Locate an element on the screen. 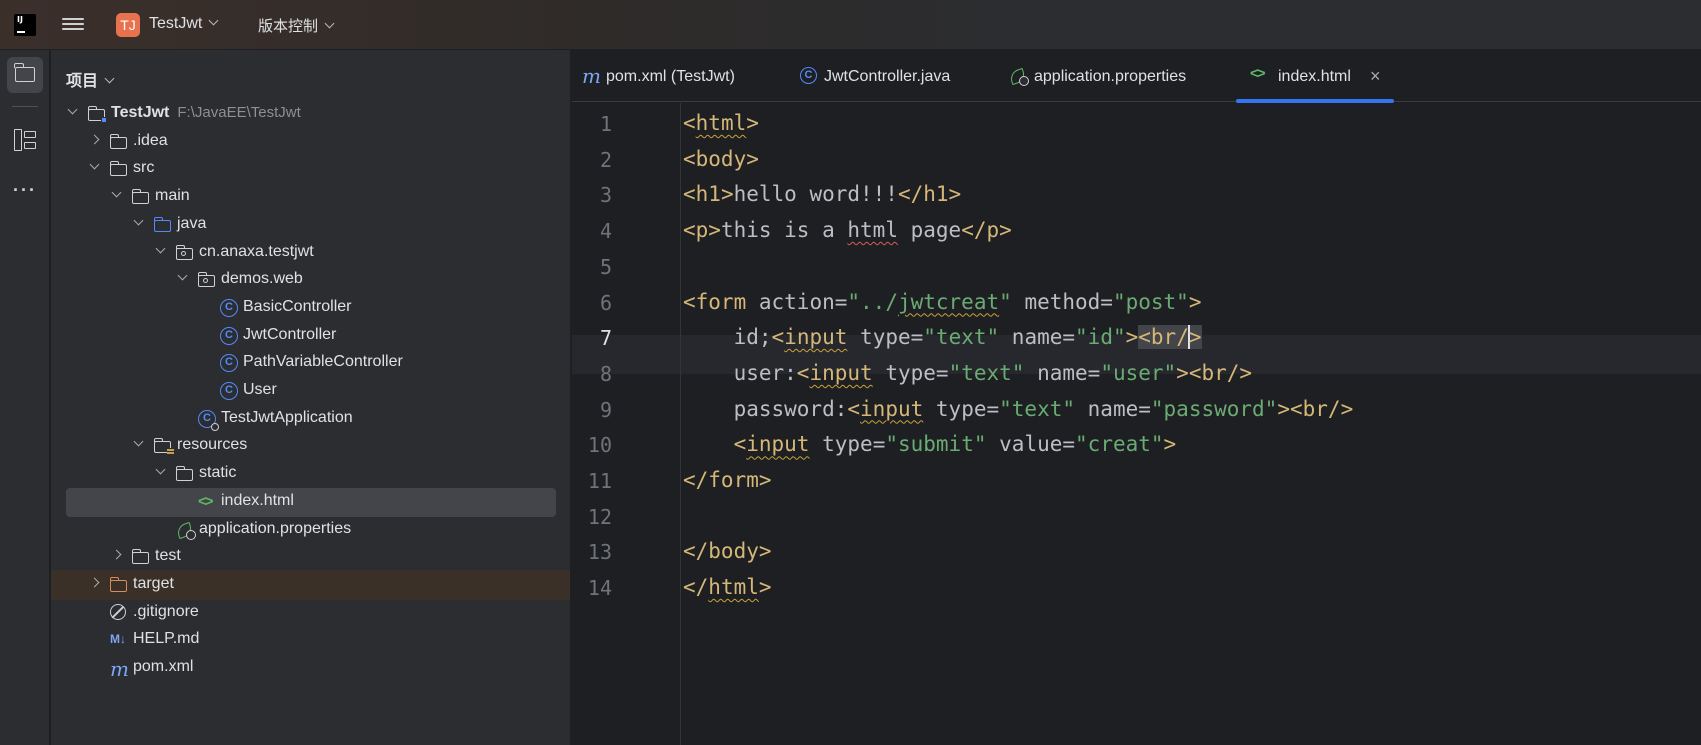 This screenshot has width=1701, height=745. main-menu-icon is located at coordinates (73, 25).